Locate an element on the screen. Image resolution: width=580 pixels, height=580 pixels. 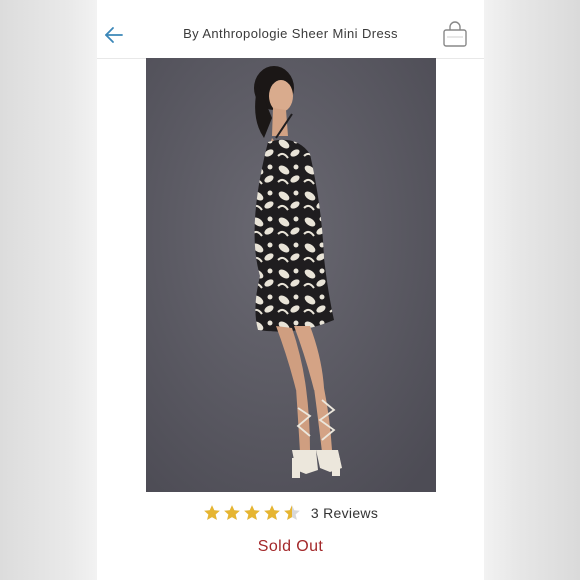
shopping-bag-icon is located at coordinates (455, 34).